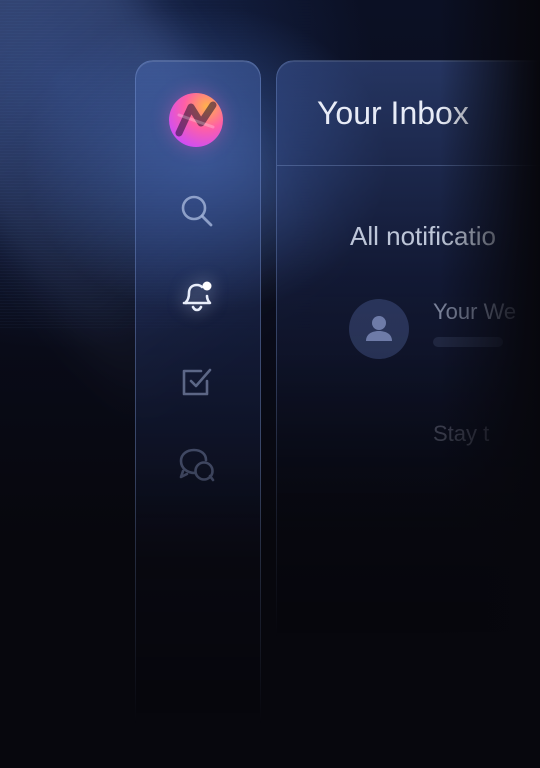 Image resolution: width=540 pixels, height=768 pixels. What do you see at coordinates (475, 311) in the screenshot?
I see `notification-title: Your We` at bounding box center [475, 311].